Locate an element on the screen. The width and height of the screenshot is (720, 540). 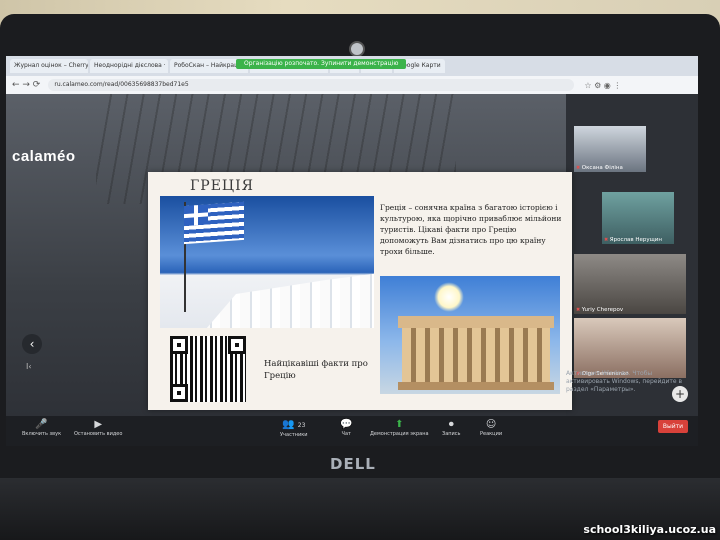
participant-name: ✖ Yuriy Cherepov is located at coordinates (600, 310).